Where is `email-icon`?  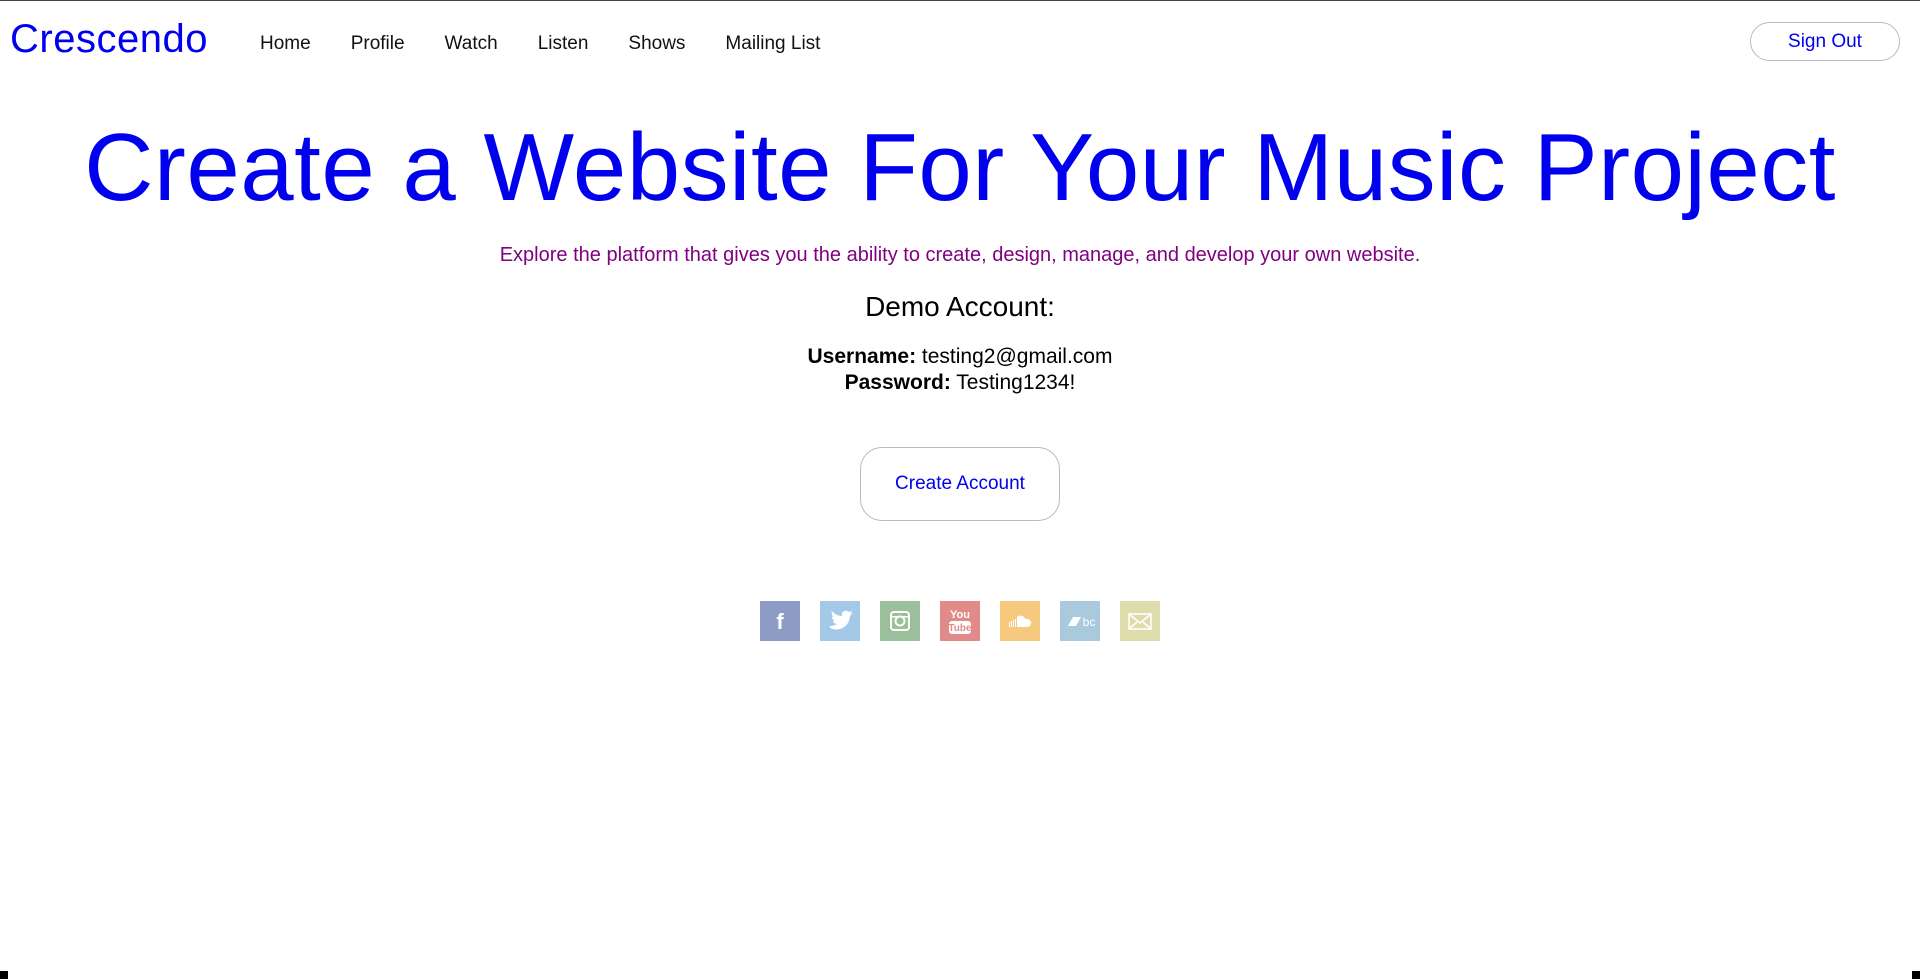
email-icon is located at coordinates (1140, 621).